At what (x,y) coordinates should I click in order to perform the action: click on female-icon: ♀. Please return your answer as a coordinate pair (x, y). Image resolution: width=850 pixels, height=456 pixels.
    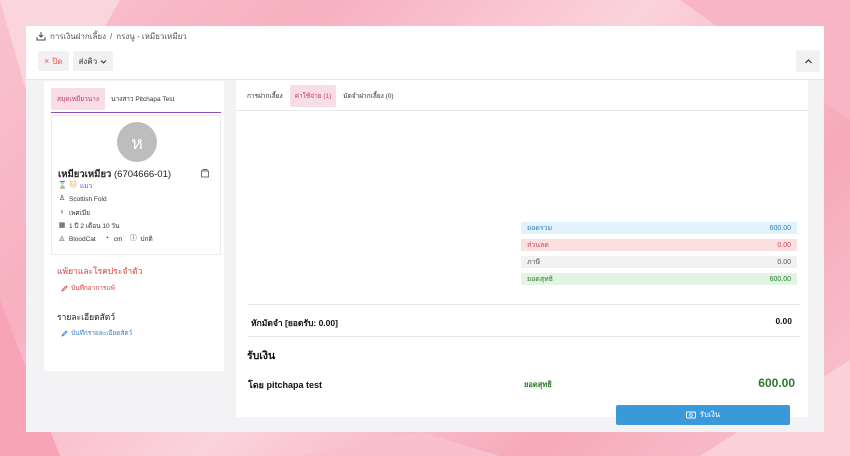
    Looking at the image, I should click on (62, 212).